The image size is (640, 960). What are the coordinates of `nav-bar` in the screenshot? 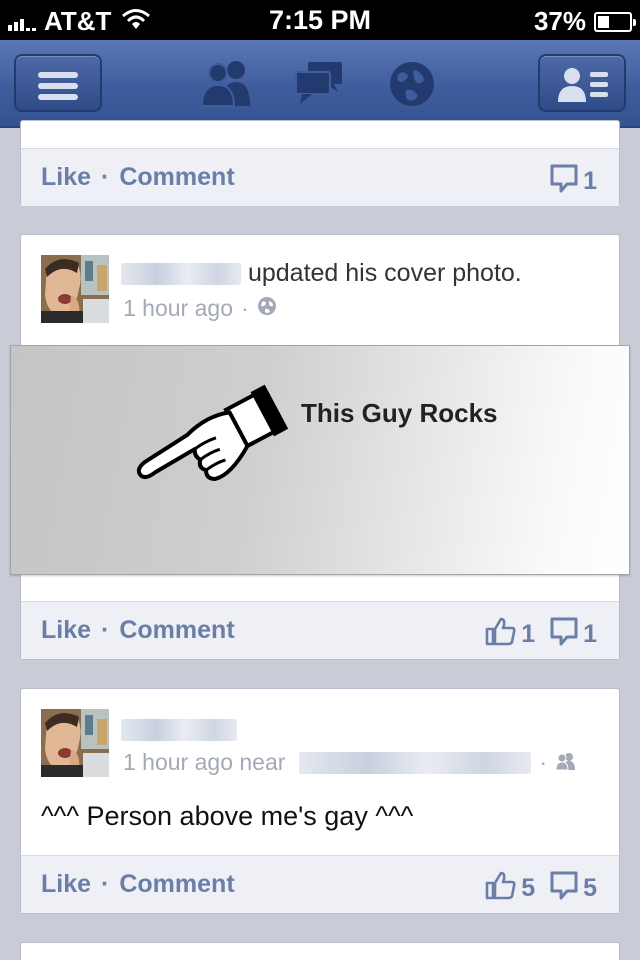 It's located at (320, 84).